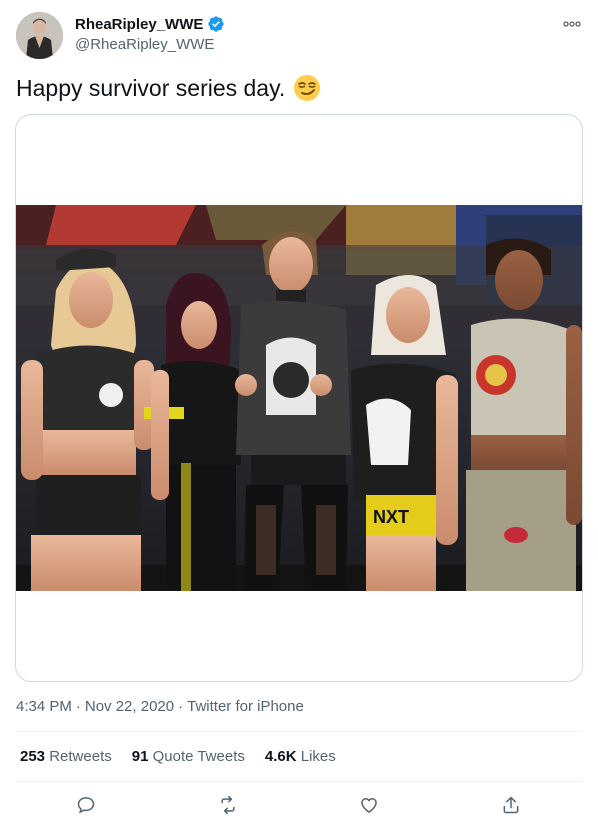 This screenshot has width=598, height=830. Describe the element at coordinates (129, 706) in the screenshot. I see `tweet-date: Nov 22, 2020` at that location.